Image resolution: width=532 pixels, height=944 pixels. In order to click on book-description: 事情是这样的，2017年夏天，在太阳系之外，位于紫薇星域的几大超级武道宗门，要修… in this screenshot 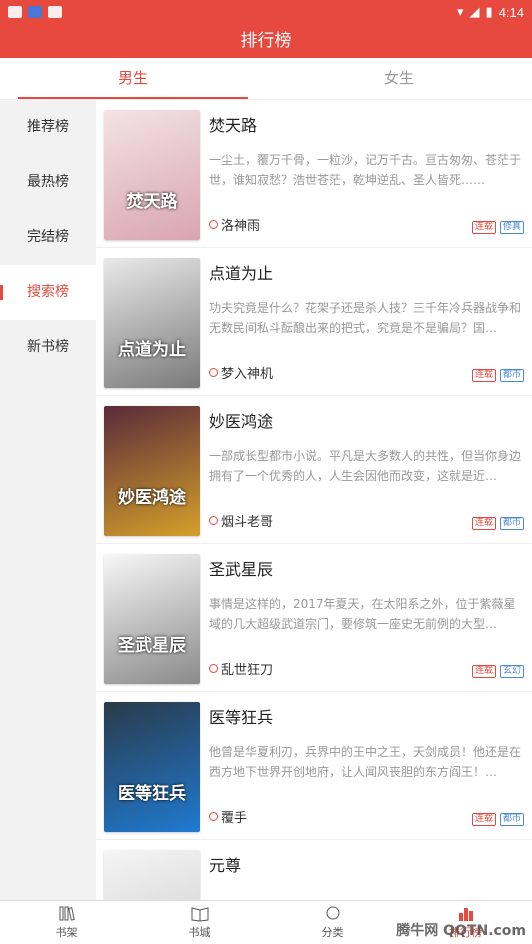, I will do `click(362, 614)`.